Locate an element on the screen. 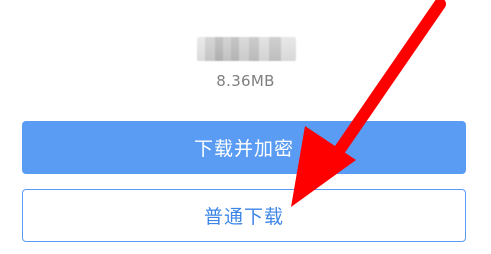 This screenshot has height=254, width=491. normal-download-label: 普通下载 is located at coordinates (243, 217).